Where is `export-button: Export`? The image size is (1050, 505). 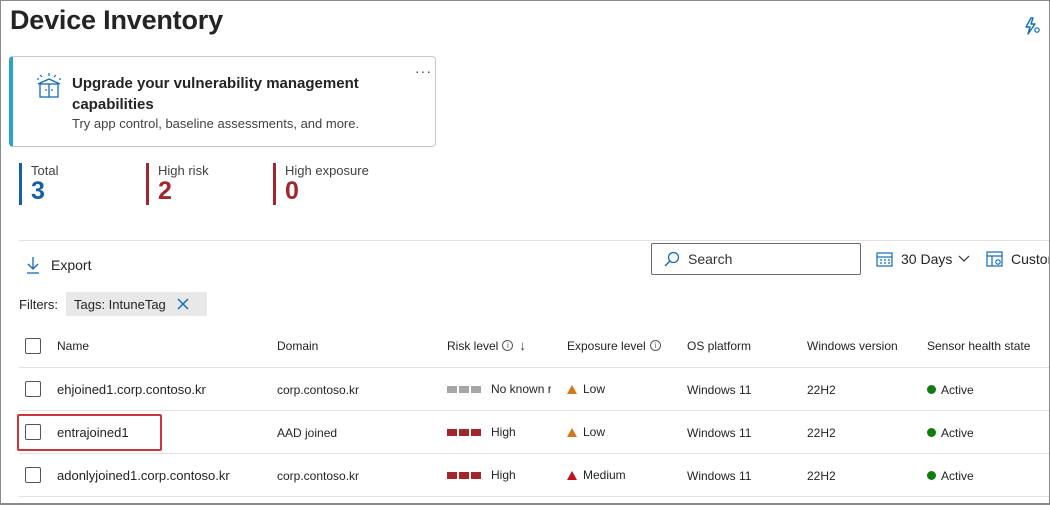 export-button: Export is located at coordinates (58, 265).